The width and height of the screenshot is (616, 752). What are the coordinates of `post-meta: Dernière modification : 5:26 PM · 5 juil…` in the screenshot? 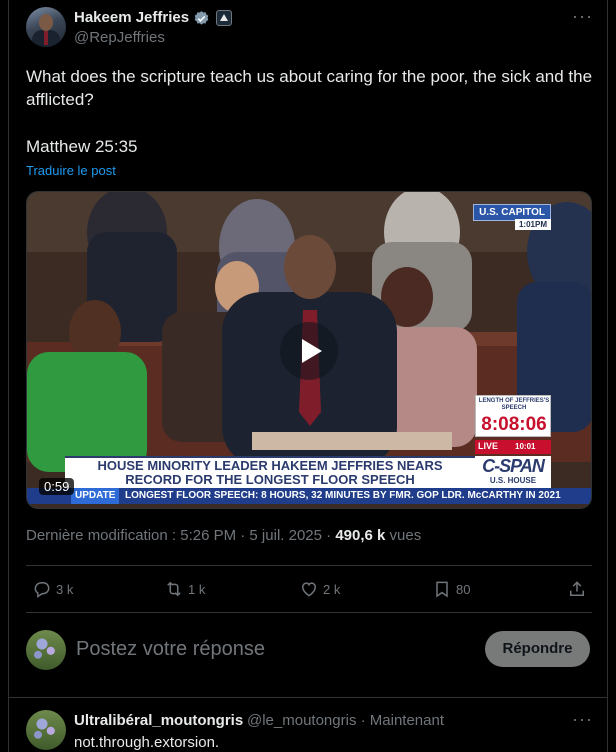 It's located at (223, 535).